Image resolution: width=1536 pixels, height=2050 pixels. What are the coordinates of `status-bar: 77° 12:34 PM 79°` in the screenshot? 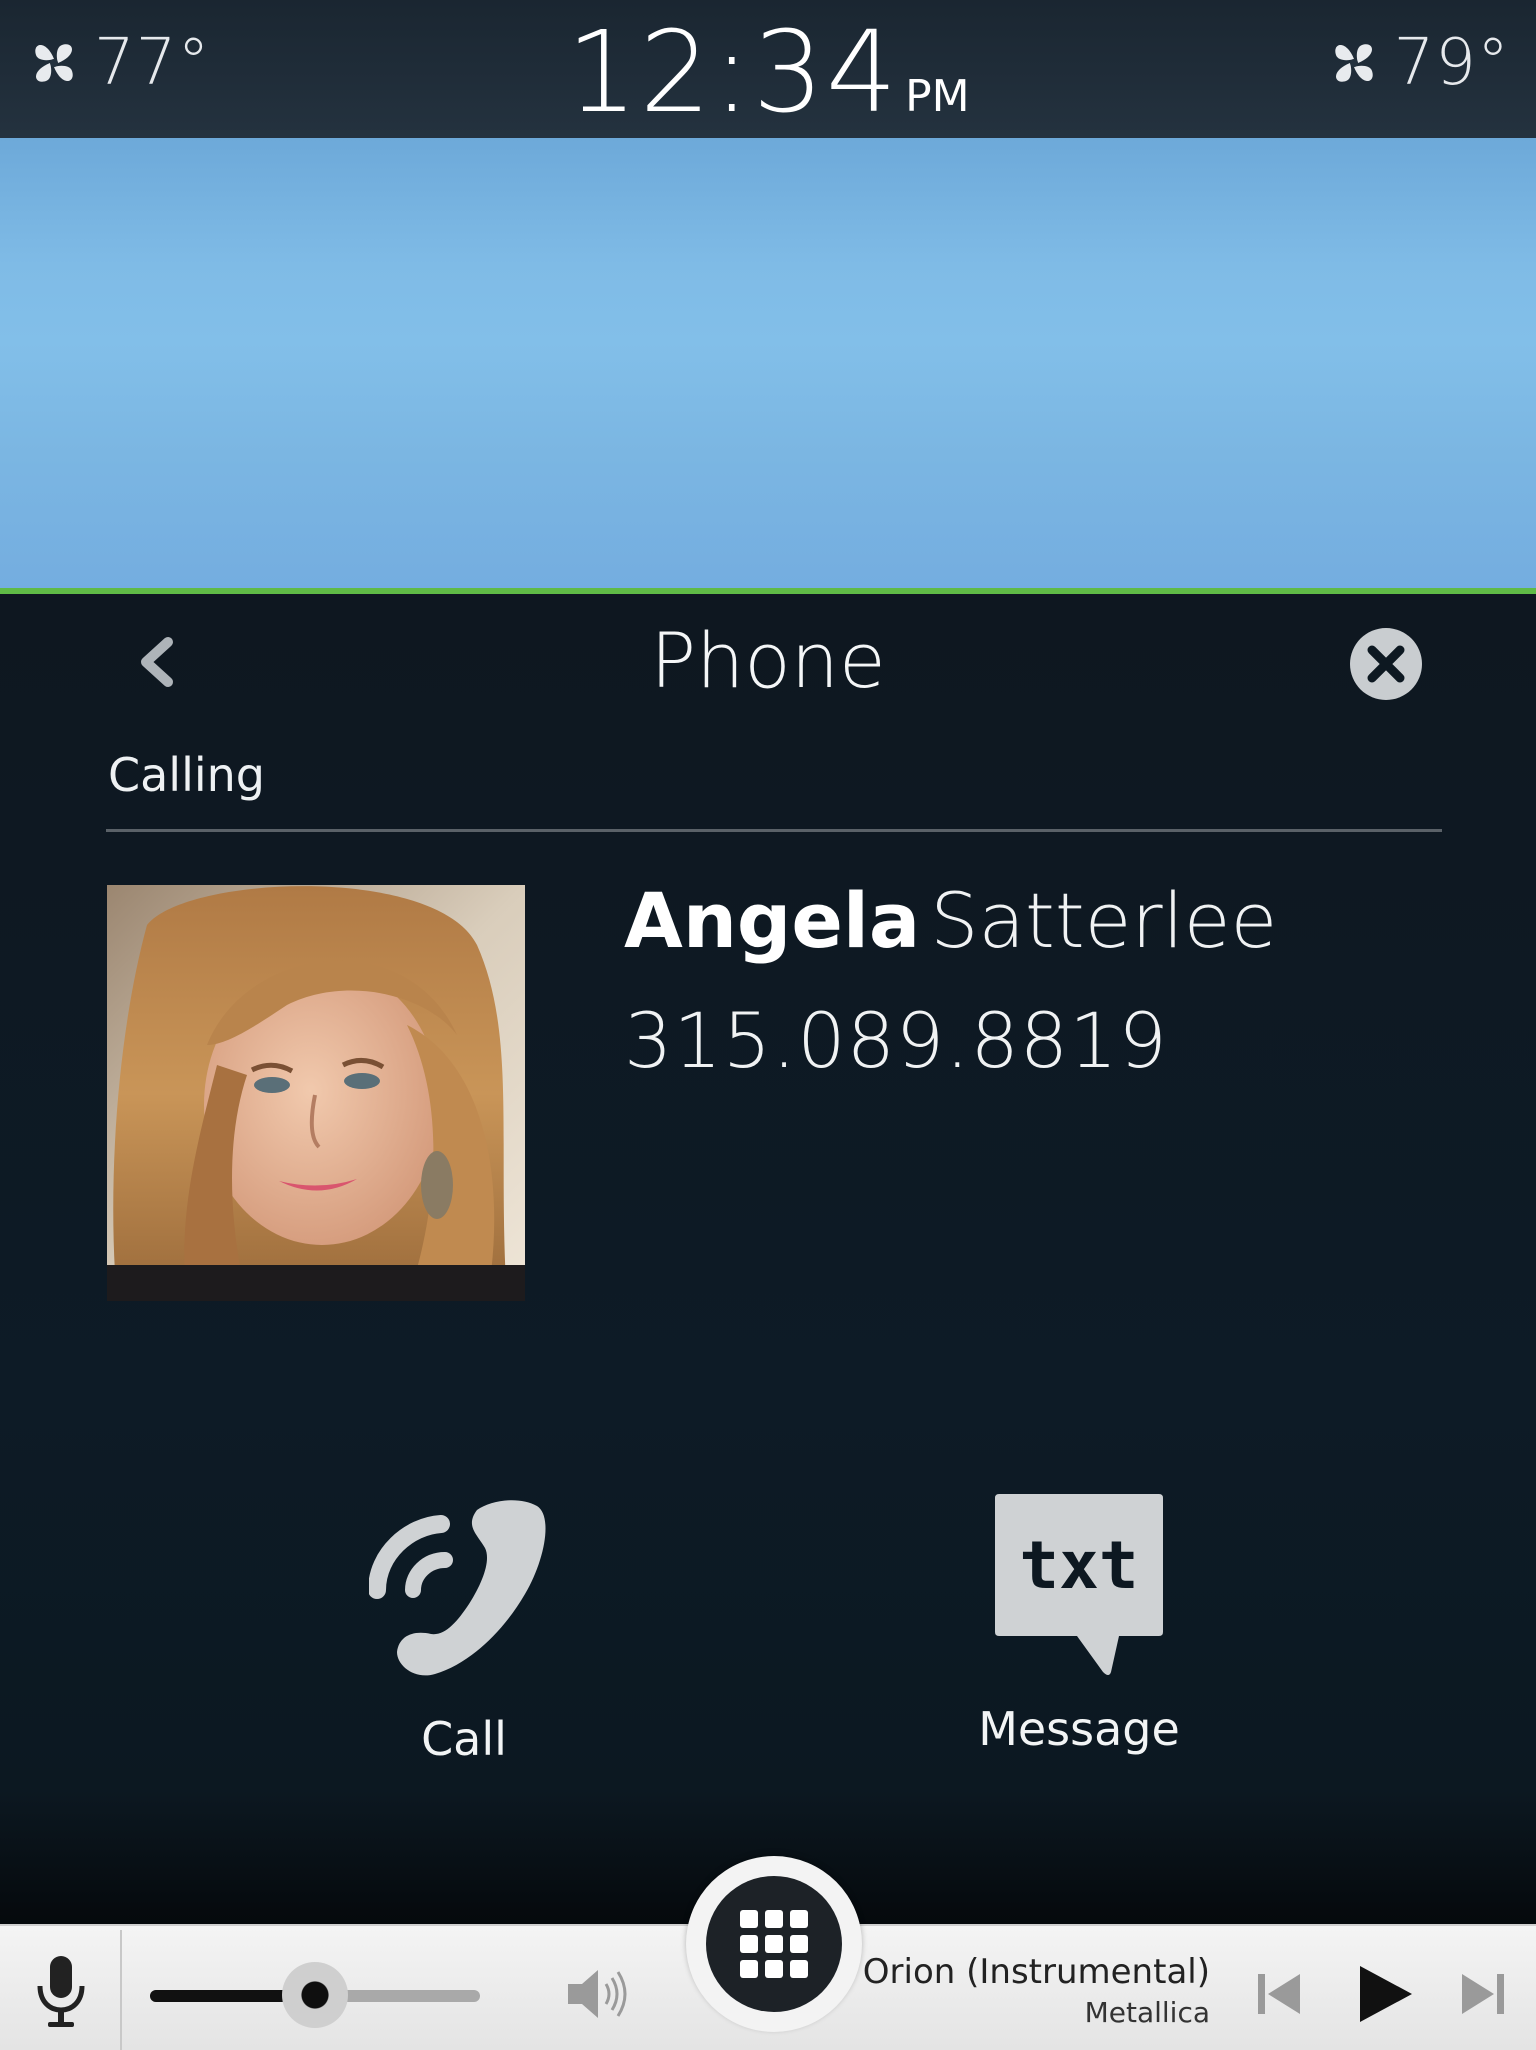 It's located at (768, 69).